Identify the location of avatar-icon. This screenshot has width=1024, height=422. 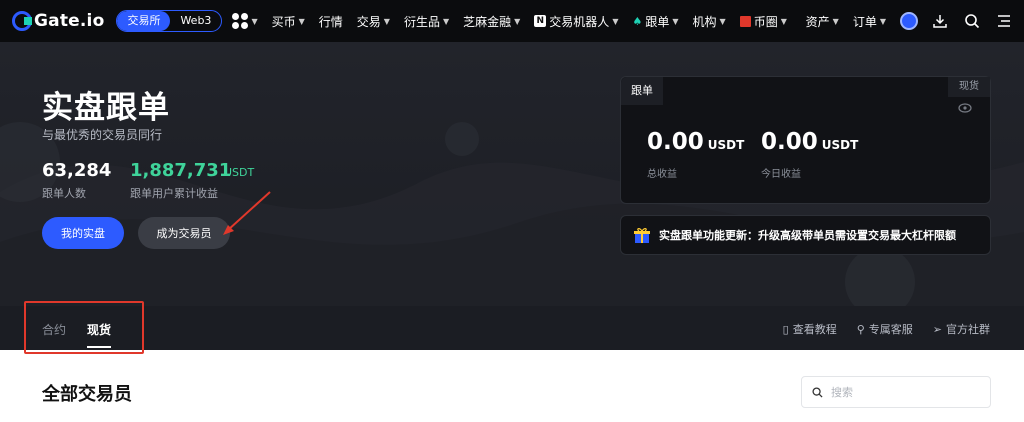
(909, 21).